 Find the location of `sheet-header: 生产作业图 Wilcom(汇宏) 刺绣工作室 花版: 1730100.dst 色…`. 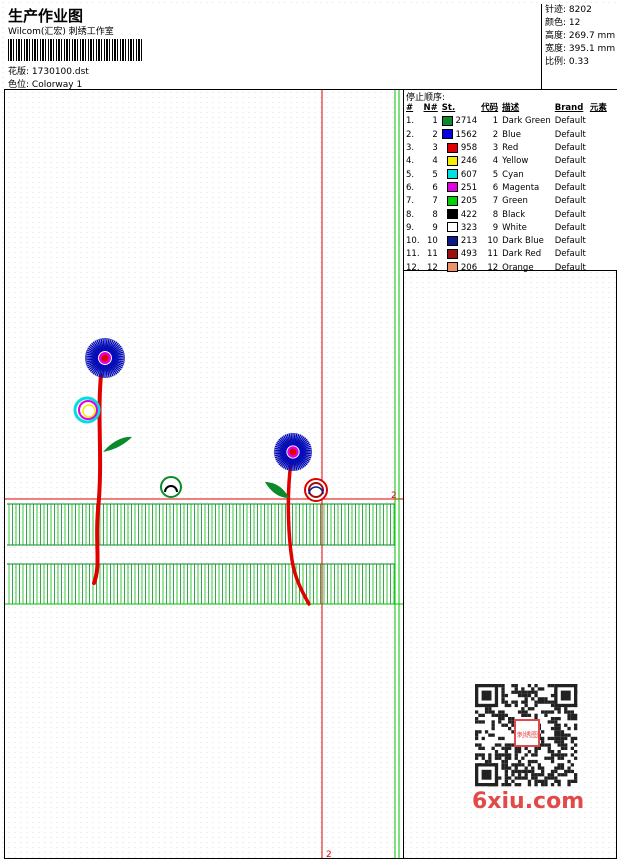

sheet-header: 生产作业图 Wilcom(汇宏) 刺绣工作室 花版: 1730100.dst 色… is located at coordinates (310, 47).